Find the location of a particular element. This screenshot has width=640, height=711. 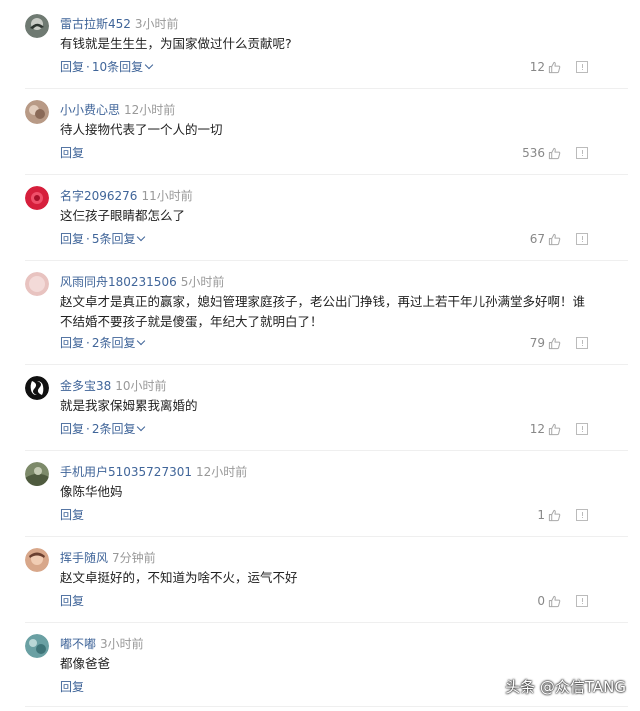

comment-actions: 回复 · 5条回复 is located at coordinates (103, 239).